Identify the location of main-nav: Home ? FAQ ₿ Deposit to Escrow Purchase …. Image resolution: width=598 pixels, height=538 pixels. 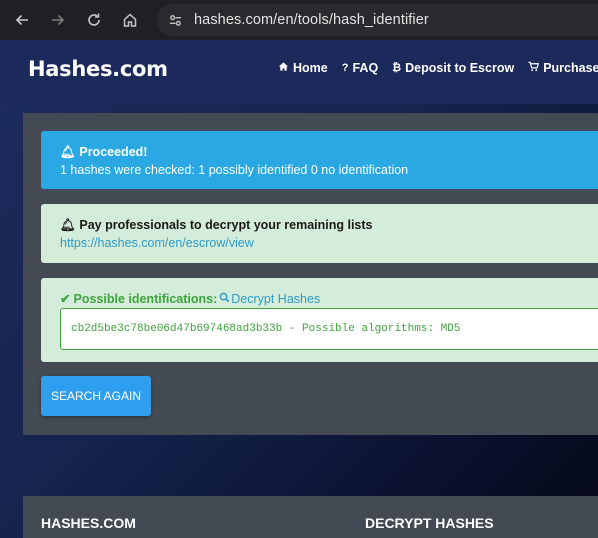
(438, 68).